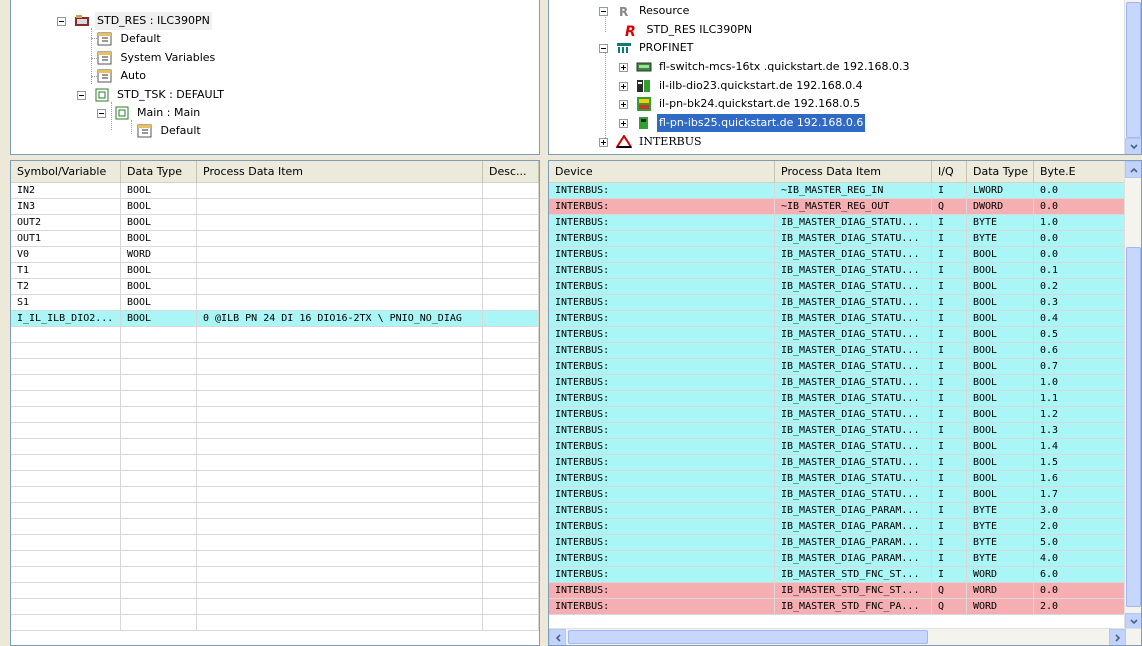  I want to click on table-row: INTERBUS: IB_MASTER_DIAG_STATU... I BYTE 0.0, so click(837, 239).